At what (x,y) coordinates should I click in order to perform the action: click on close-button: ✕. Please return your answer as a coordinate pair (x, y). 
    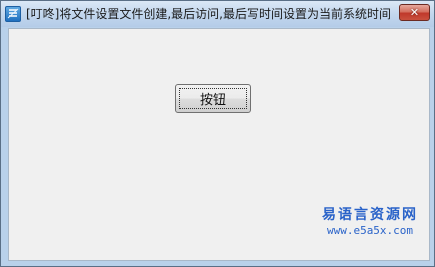
    Looking at the image, I should click on (414, 12).